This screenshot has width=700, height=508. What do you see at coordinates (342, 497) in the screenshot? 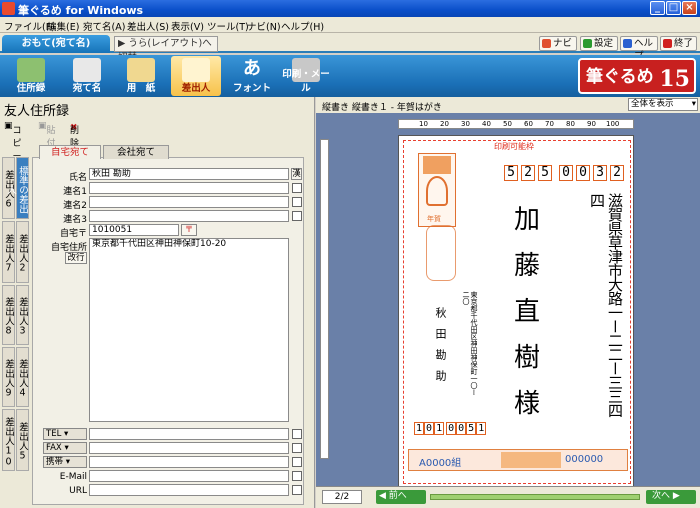
I see `page-indicator: 2/2` at bounding box center [342, 497].